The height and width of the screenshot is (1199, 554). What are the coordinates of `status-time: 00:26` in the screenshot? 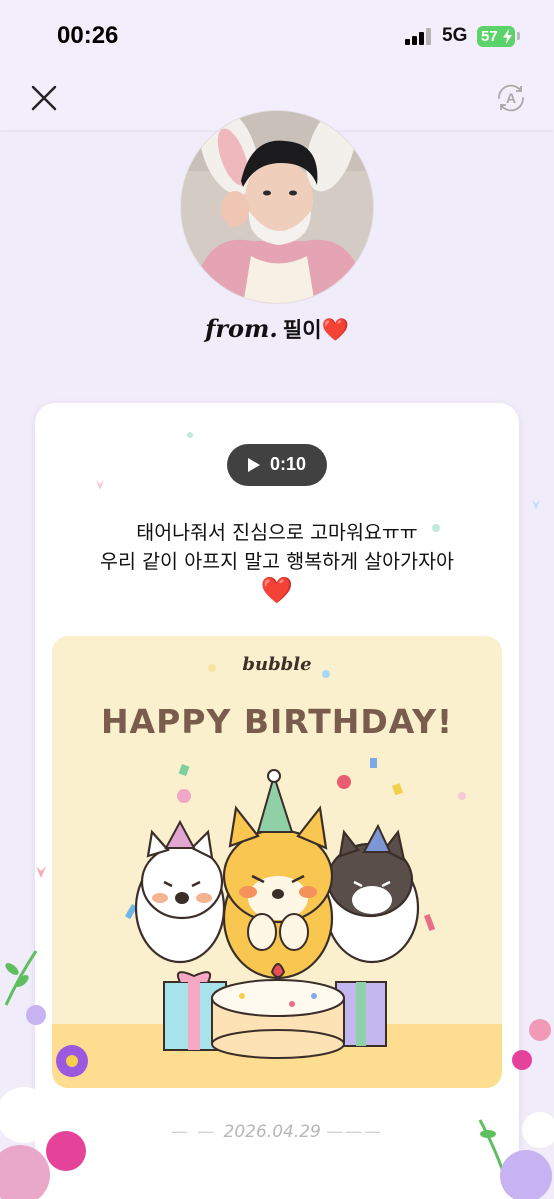 It's located at (88, 35).